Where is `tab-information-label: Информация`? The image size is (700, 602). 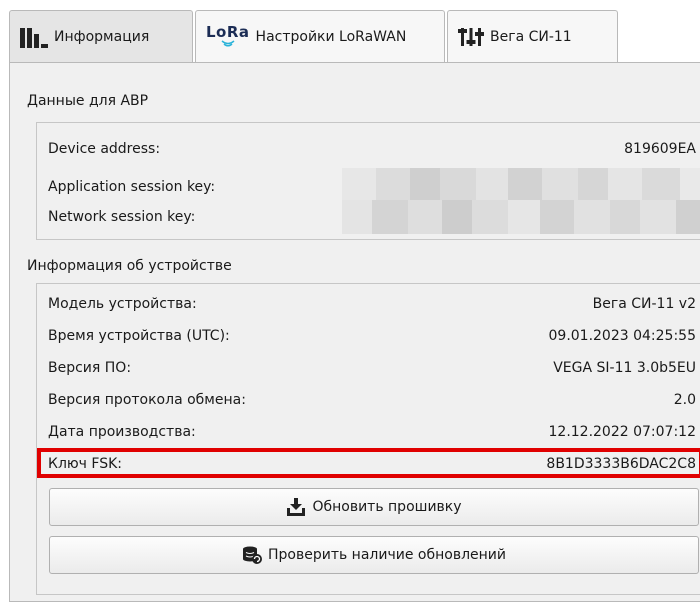 tab-information-label: Информация is located at coordinates (102, 36).